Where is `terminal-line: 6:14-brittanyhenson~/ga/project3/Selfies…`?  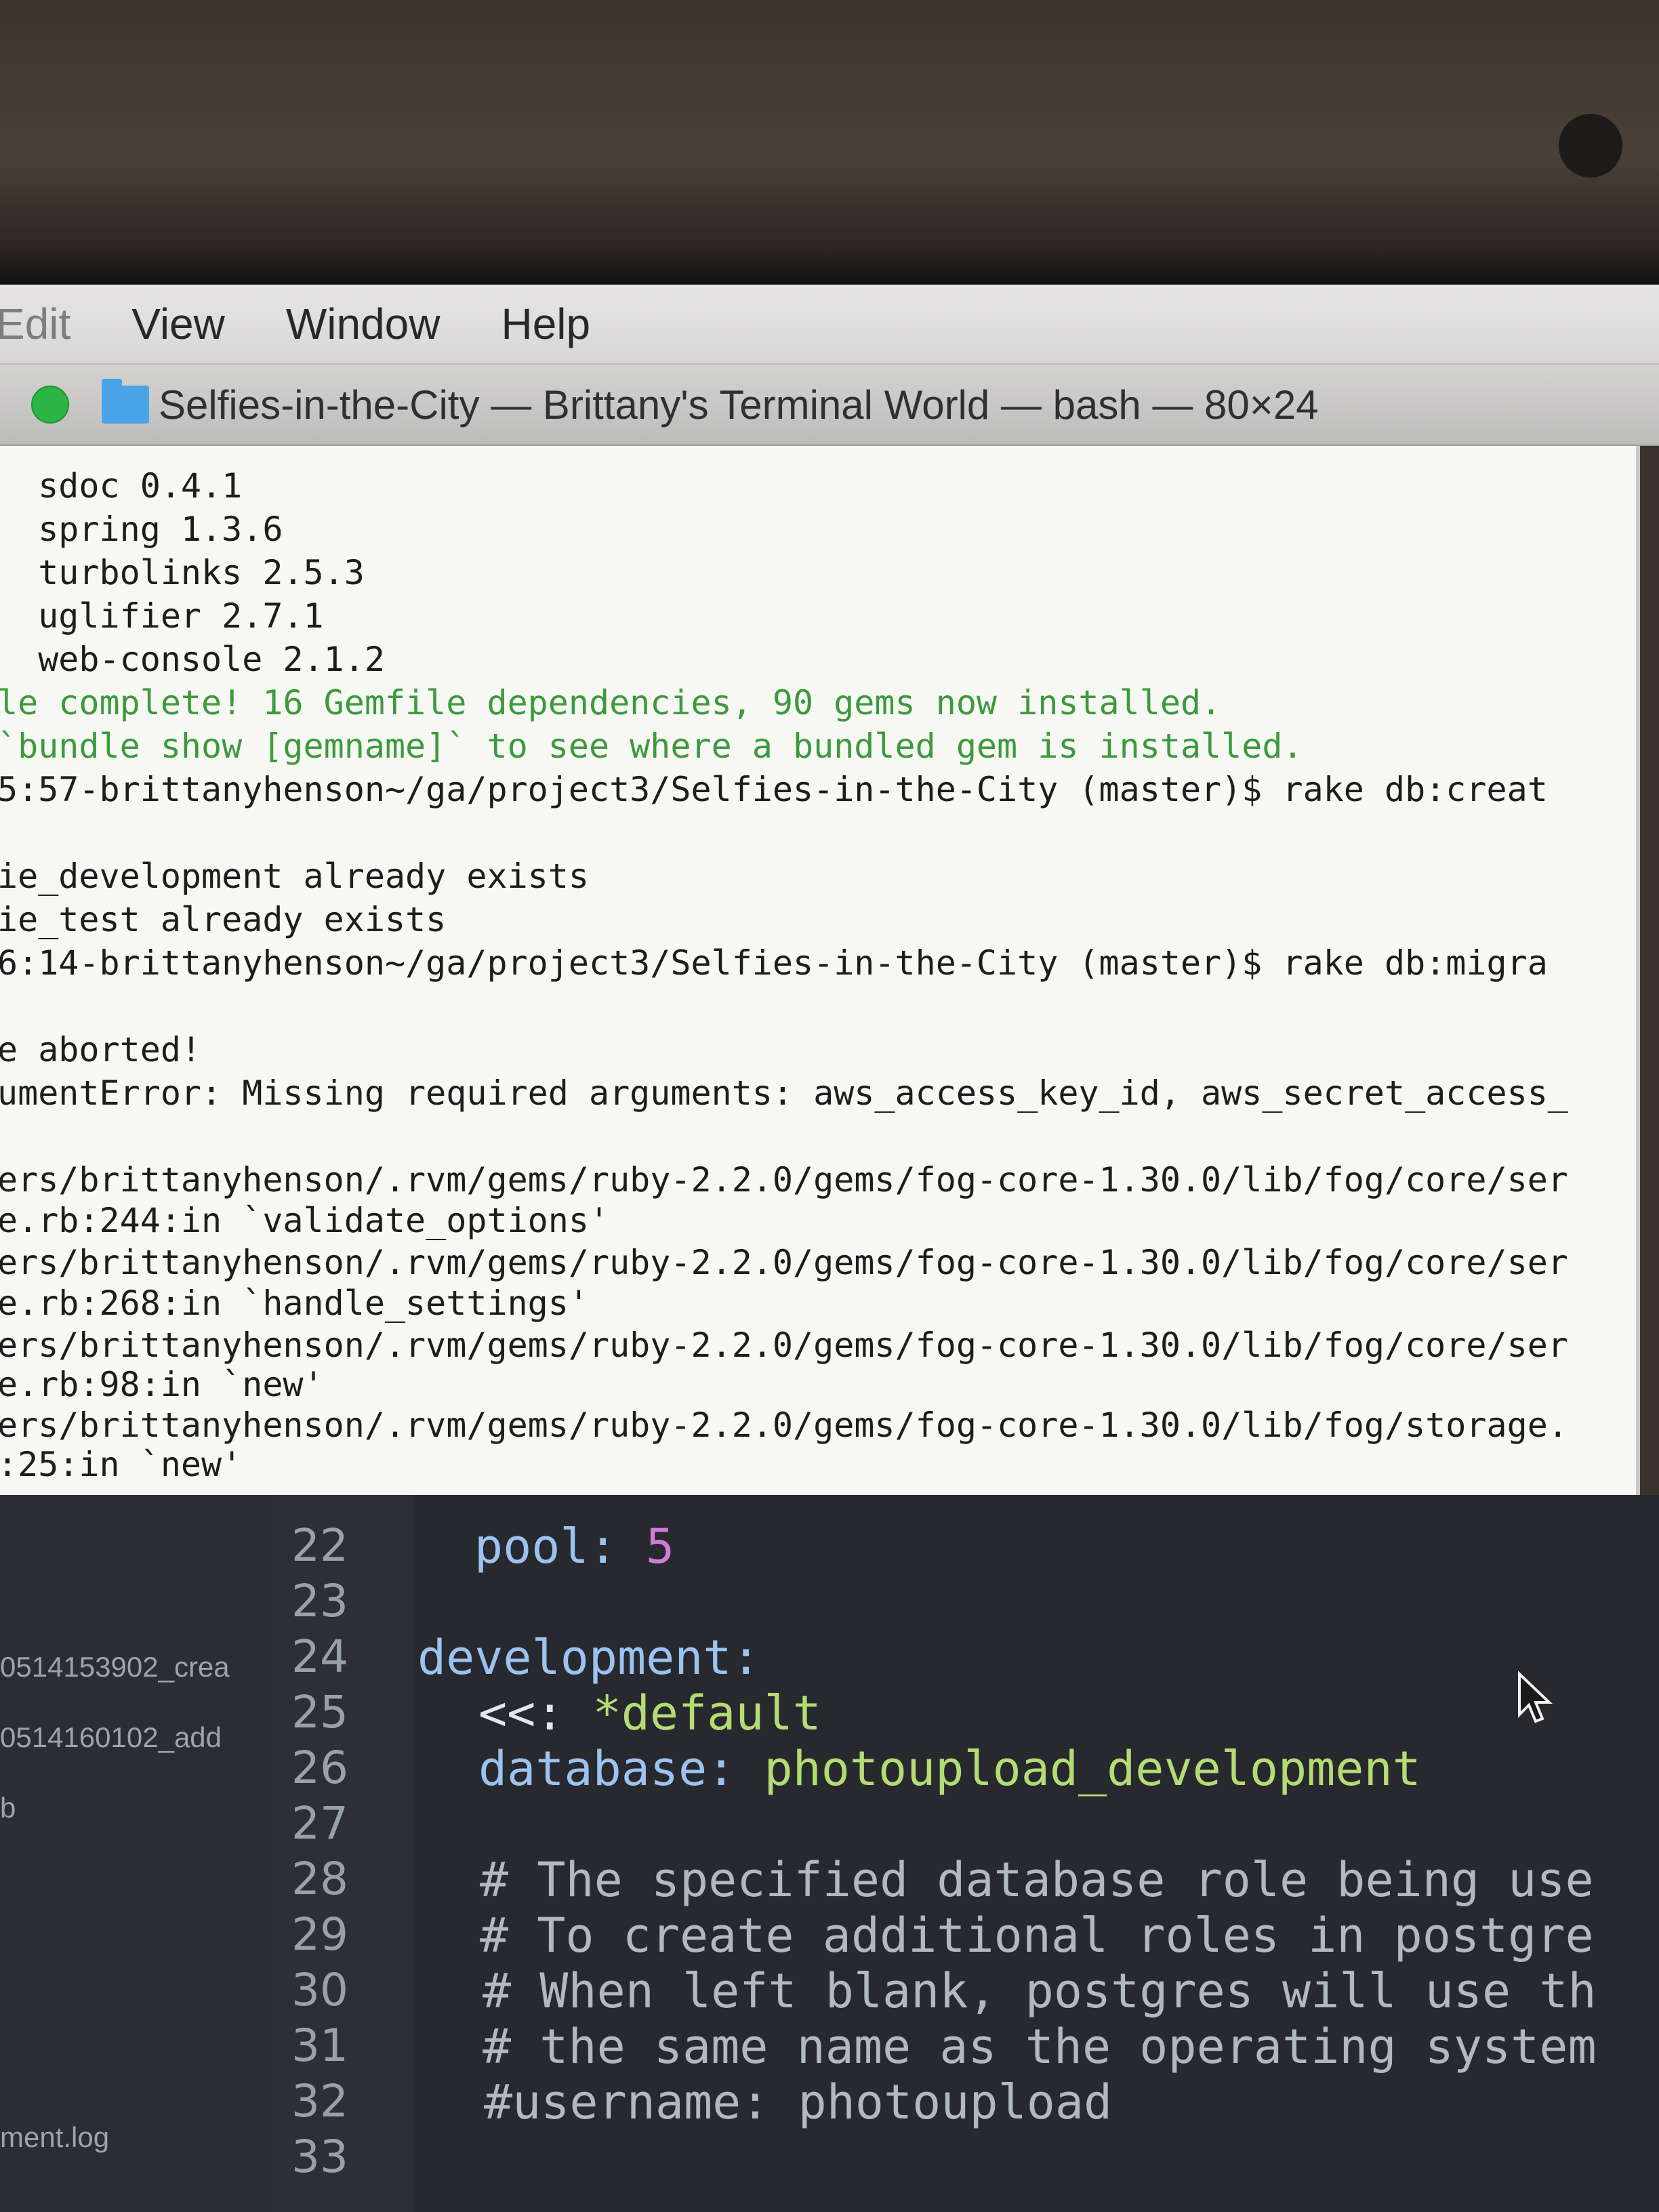
terminal-line: 6:14-brittanyhenson~/ga/project3/Selfies… is located at coordinates (774, 963).